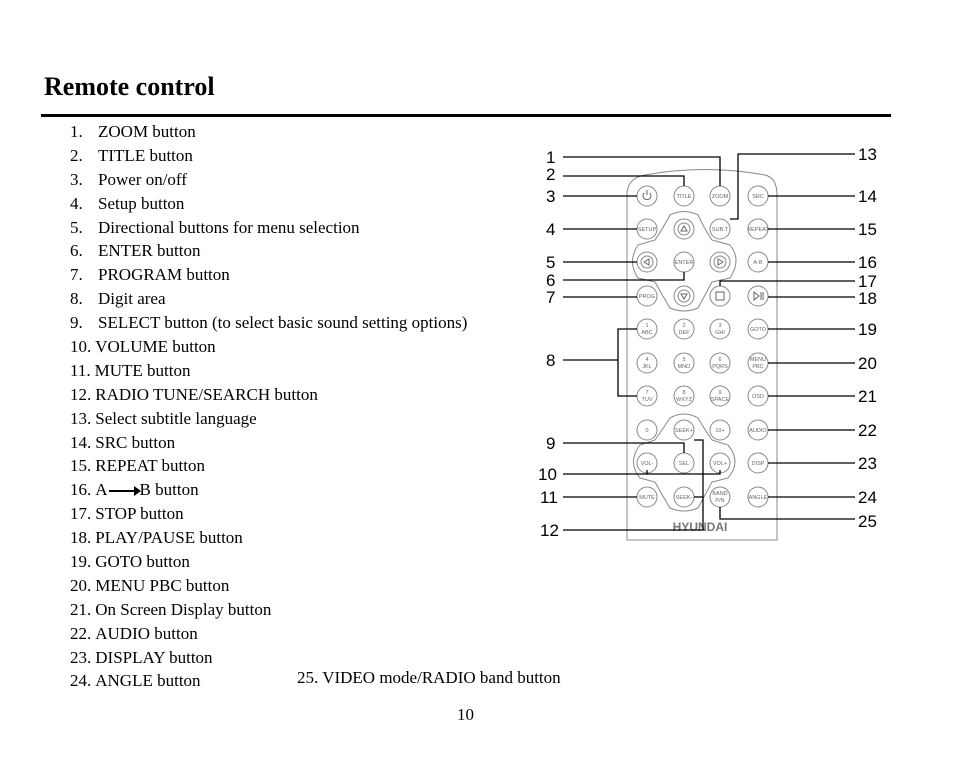  I want to click on digit-letters: JKL, so click(646, 367).